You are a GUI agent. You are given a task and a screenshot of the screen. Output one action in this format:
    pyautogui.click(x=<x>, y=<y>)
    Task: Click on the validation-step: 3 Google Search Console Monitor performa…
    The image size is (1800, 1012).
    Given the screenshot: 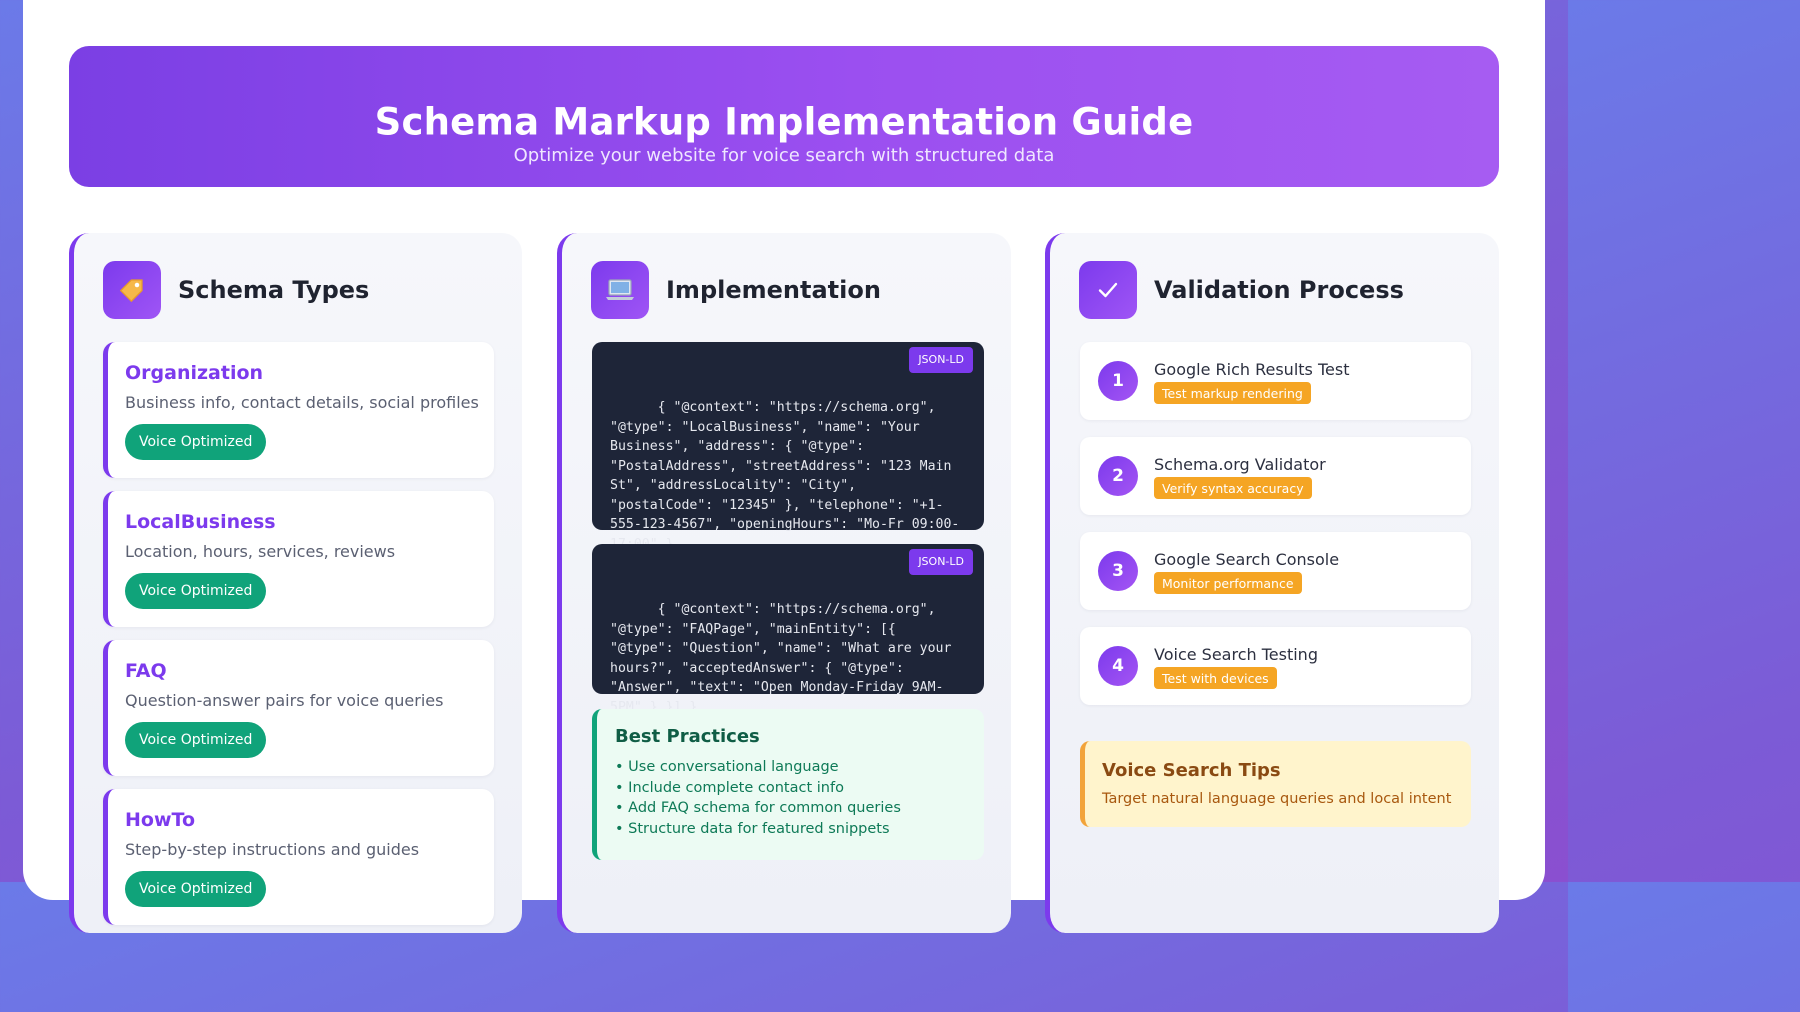 What is the action you would take?
    pyautogui.click(x=1275, y=571)
    